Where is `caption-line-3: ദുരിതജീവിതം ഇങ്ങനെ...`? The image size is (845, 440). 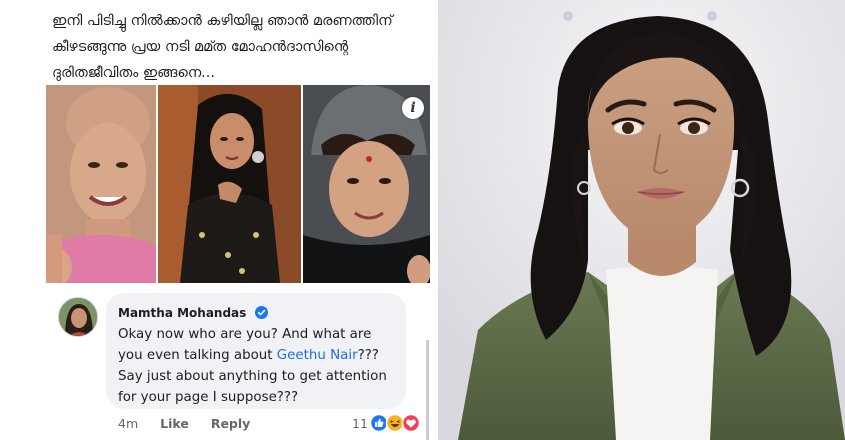
caption-line-3: ദുരിതജീവിതം ഇങ്ങനെ... is located at coordinates (133, 73).